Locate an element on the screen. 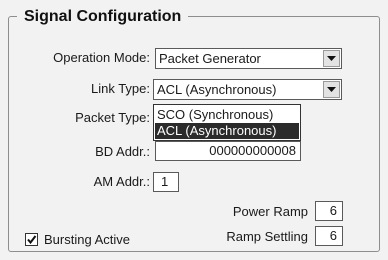 This screenshot has width=388, height=260. ramp-settling-label: Ramp Settling is located at coordinates (267, 236).